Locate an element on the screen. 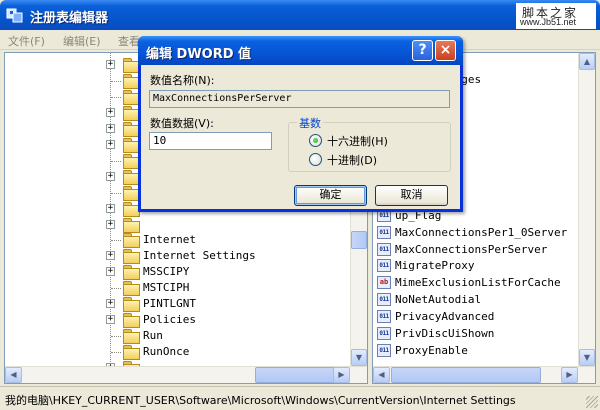 The image size is (600, 410). values-hscroll-thumb is located at coordinates (466, 375).